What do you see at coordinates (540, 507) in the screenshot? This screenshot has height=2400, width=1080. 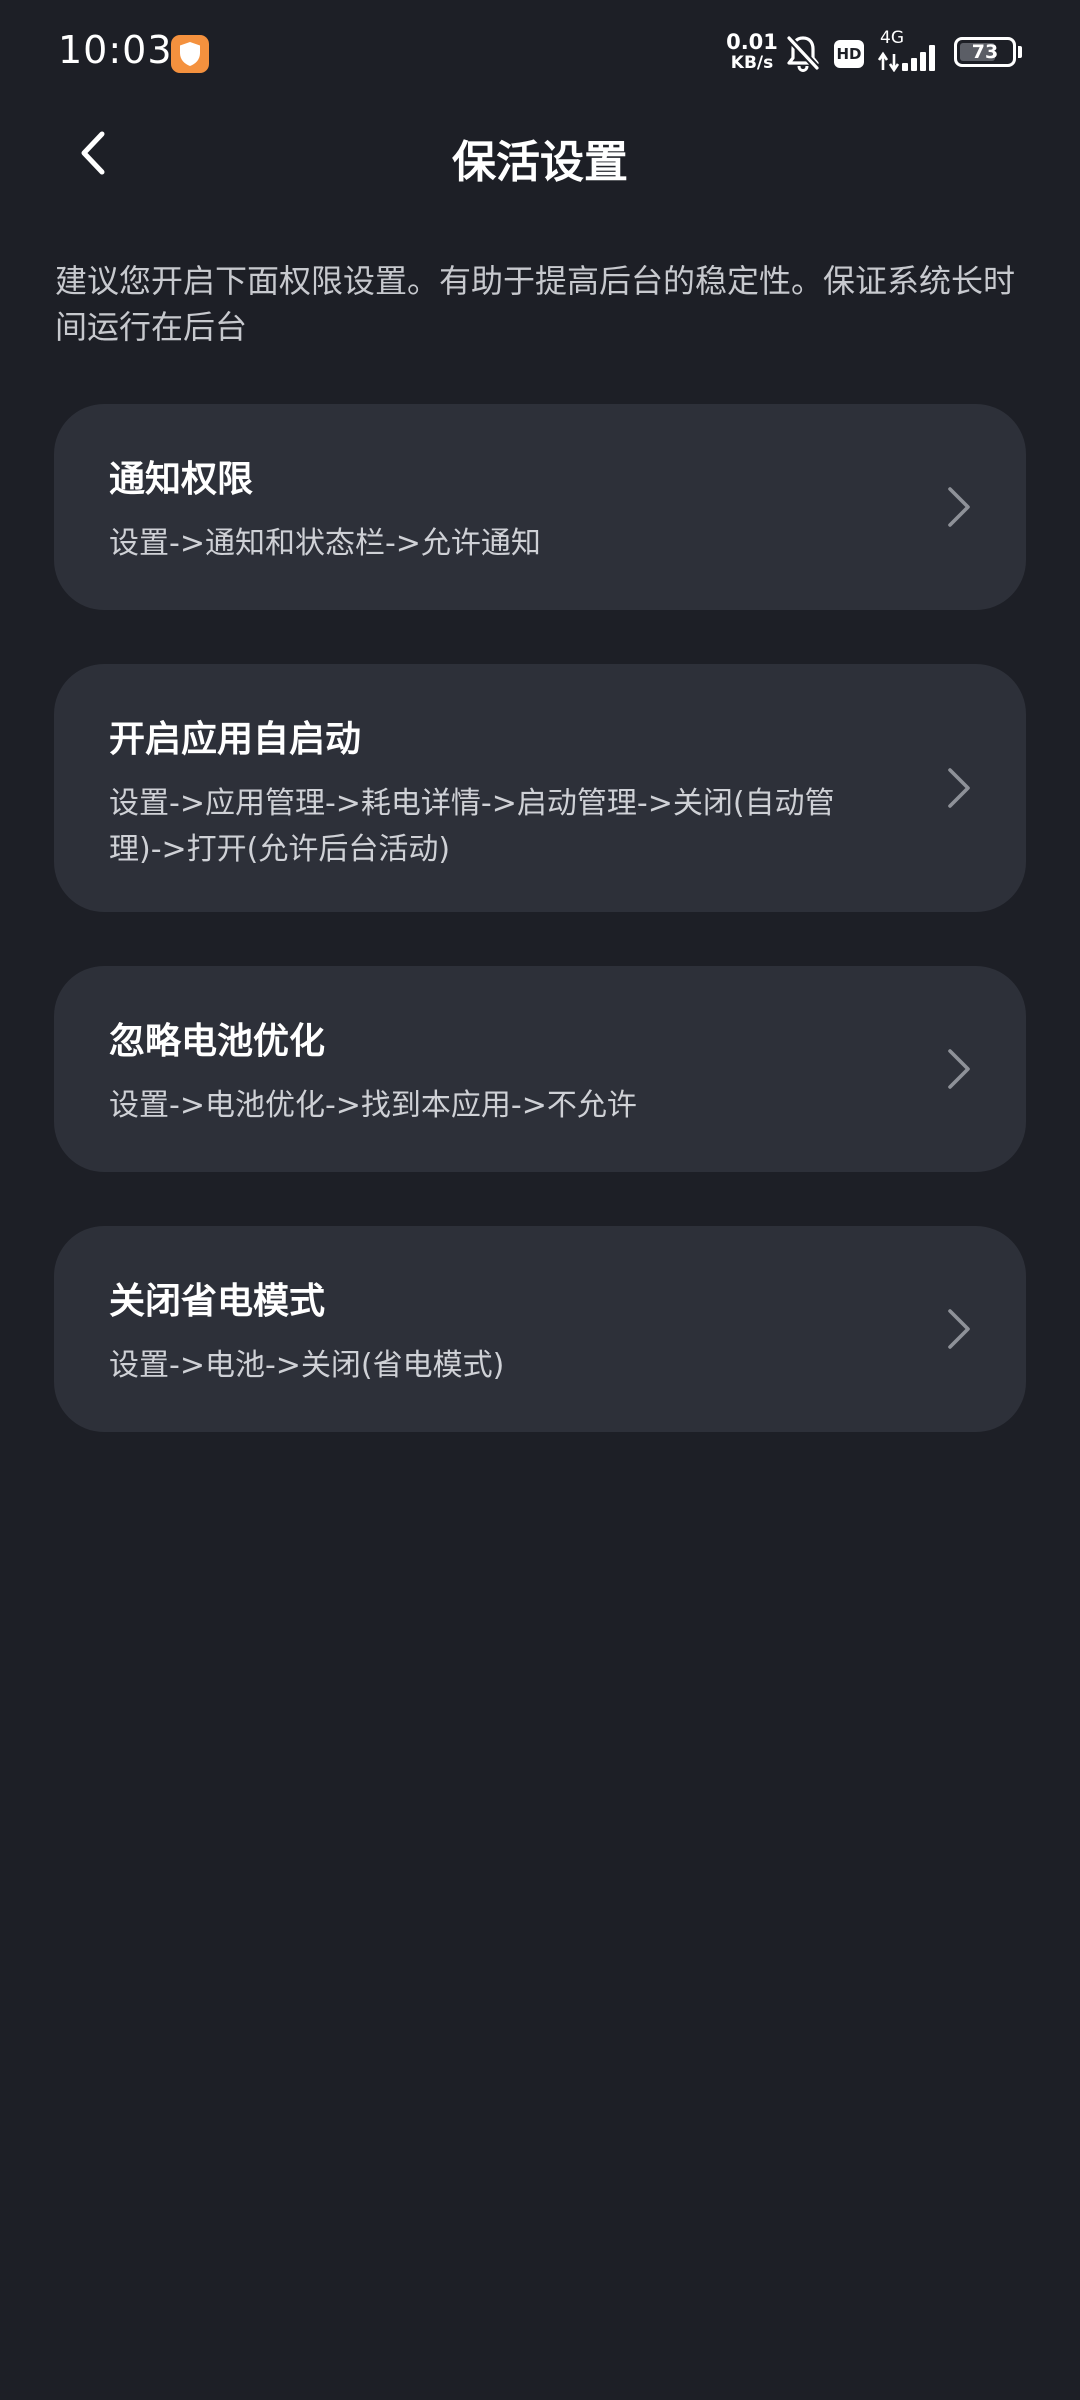 I see `card-notification-permission: 通知权限 设置->通知和状态栏->允许通知` at bounding box center [540, 507].